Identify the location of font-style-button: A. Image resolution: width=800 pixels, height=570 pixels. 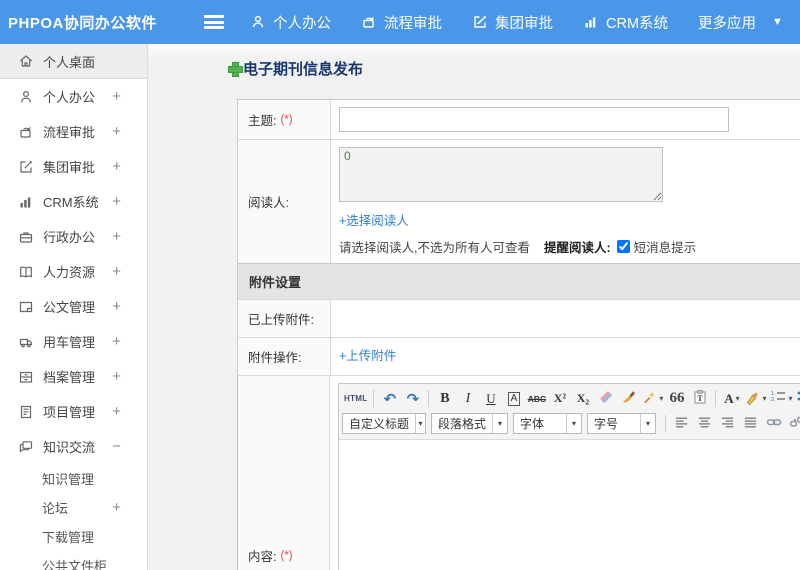
(513, 398).